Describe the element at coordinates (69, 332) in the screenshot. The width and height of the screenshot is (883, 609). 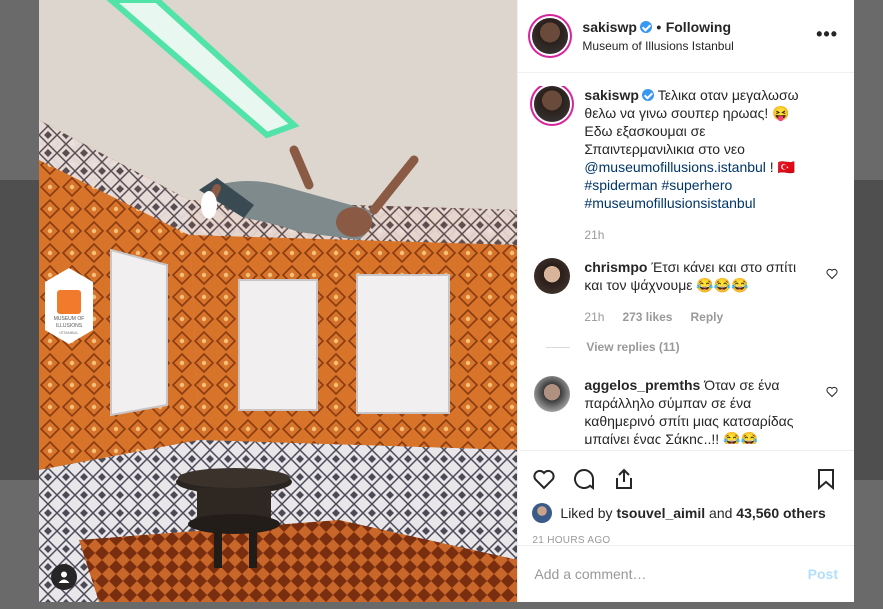
I see `sign-text: ISTANBUL` at that location.